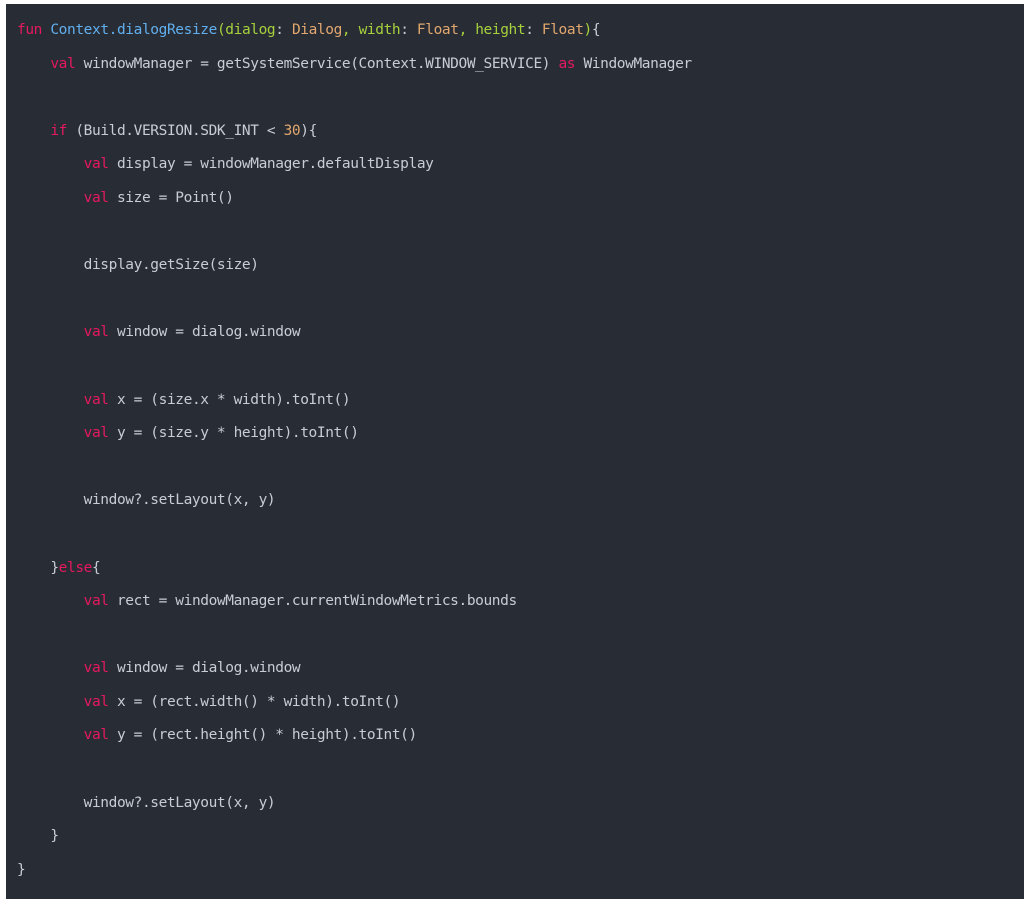 The width and height of the screenshot is (1030, 906). I want to click on code-token-plain: (Build.VERSION.SDK_INT <, so click(175, 130).